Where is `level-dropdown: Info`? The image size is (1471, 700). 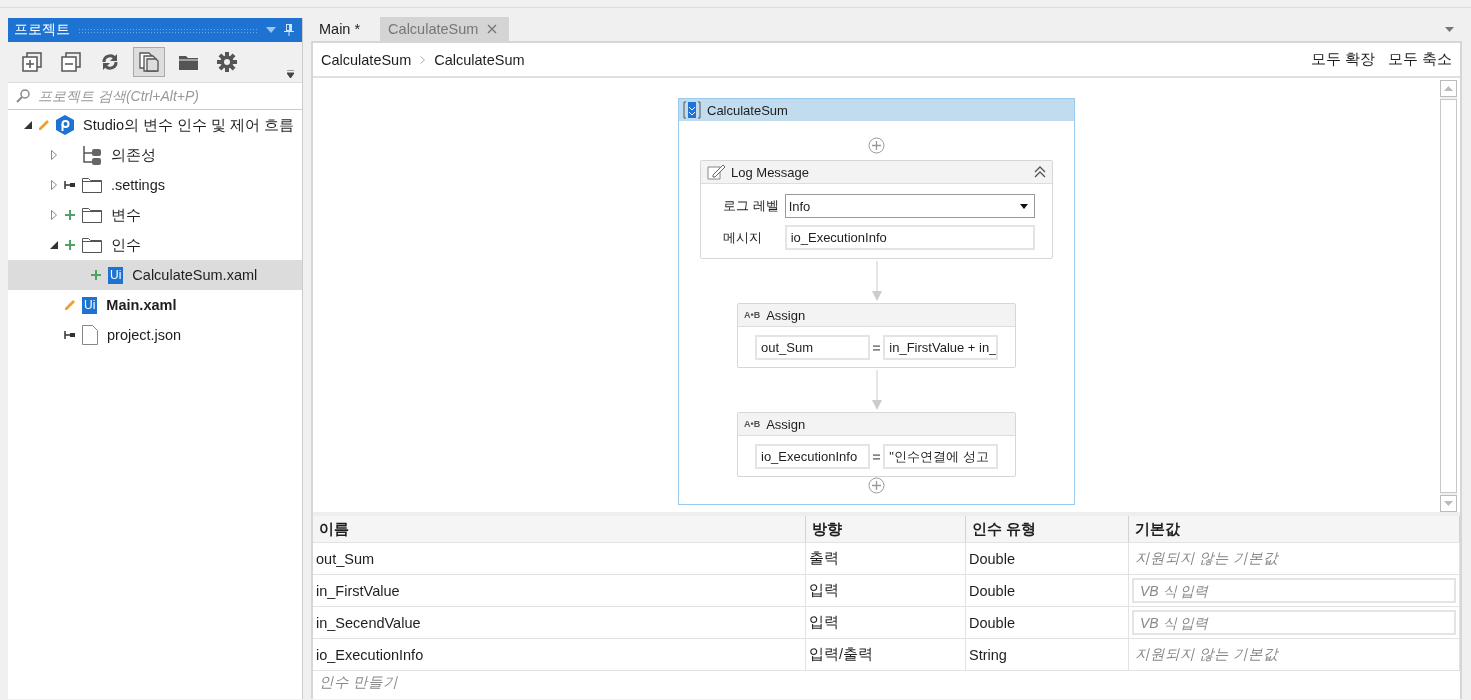 level-dropdown: Info is located at coordinates (909, 206).